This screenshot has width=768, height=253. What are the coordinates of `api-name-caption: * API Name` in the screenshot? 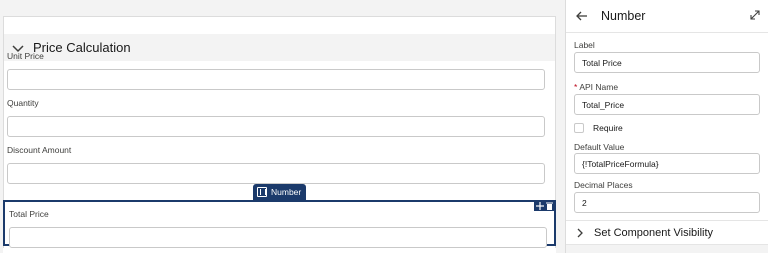 It's located at (596, 87).